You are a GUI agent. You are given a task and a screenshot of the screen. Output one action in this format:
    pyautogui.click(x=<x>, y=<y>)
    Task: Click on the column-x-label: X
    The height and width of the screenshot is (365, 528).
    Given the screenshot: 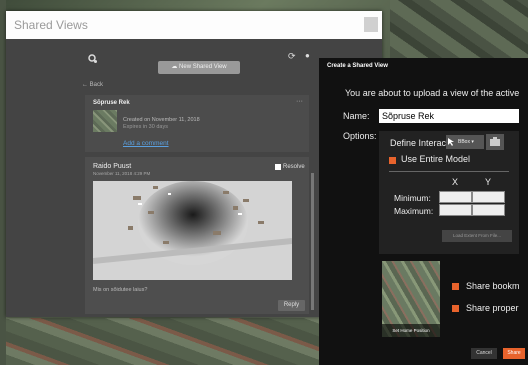 What is the action you would take?
    pyautogui.click(x=455, y=182)
    